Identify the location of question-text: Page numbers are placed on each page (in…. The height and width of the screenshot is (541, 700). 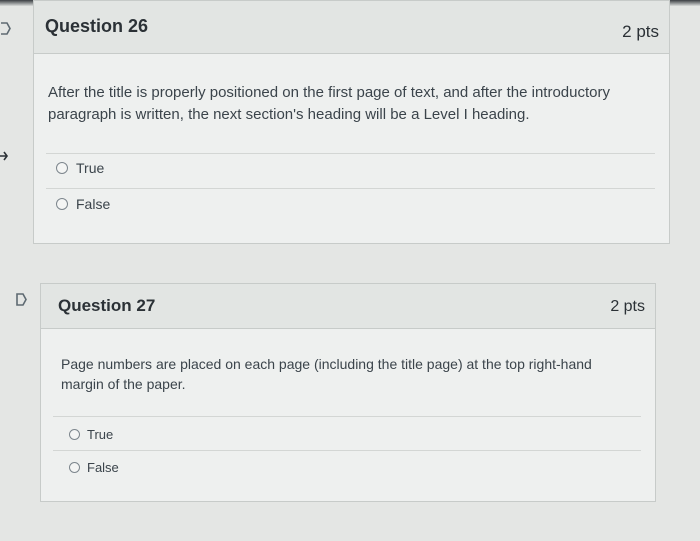
(326, 374).